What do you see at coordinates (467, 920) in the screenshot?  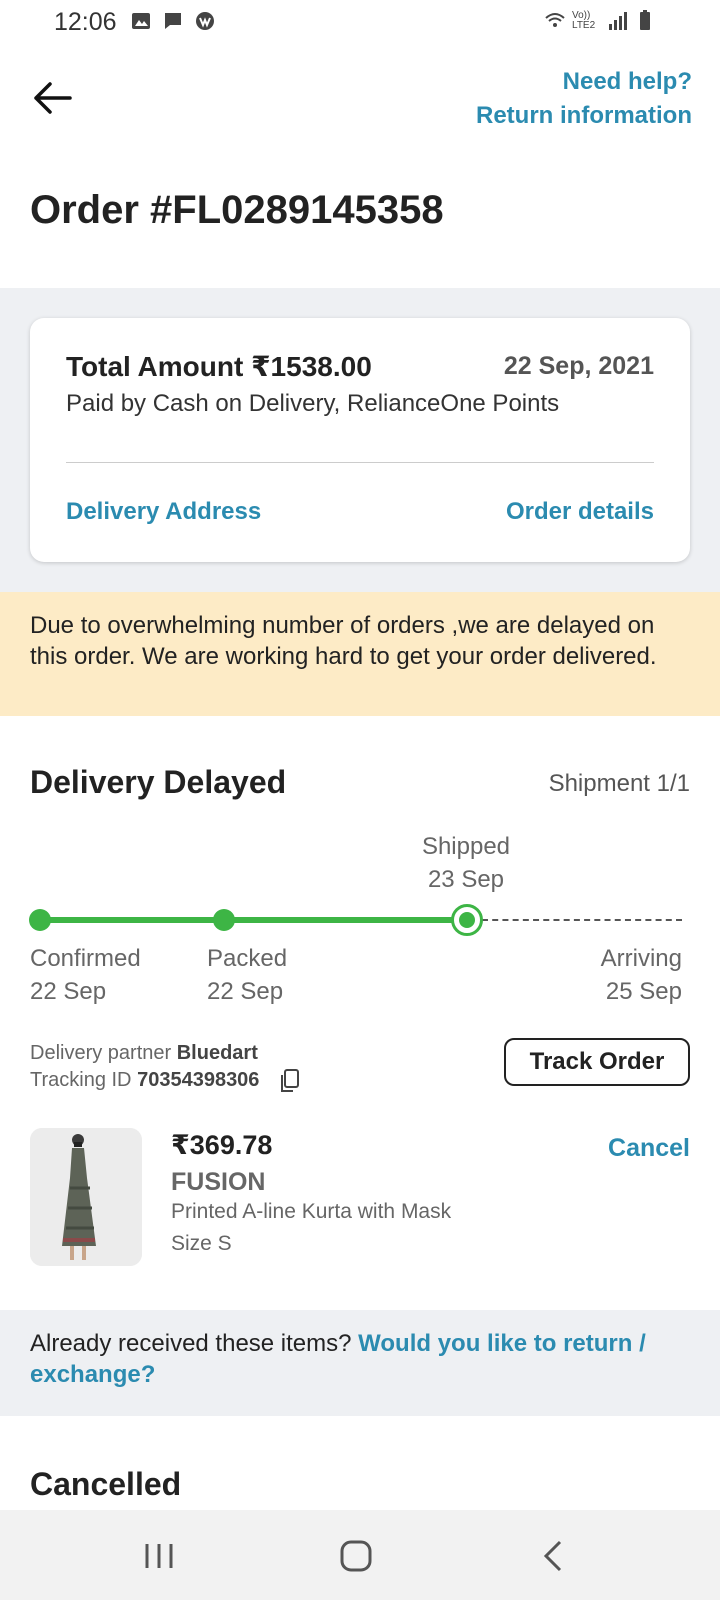 I see `stage-dot-shipped` at bounding box center [467, 920].